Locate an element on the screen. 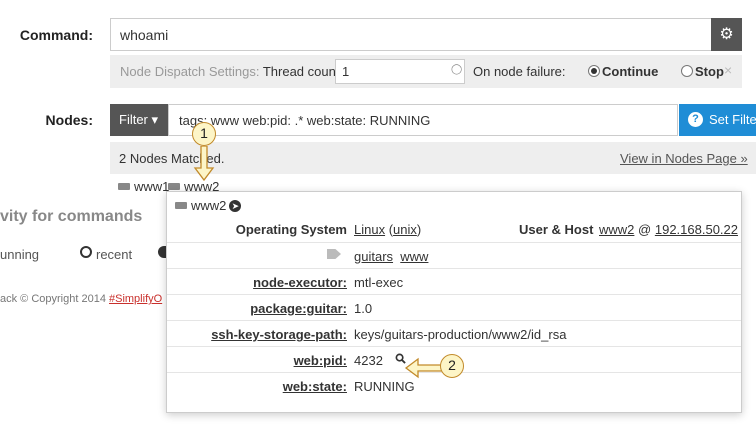 This screenshot has width=756, height=430. callout-2: 2 is located at coordinates (452, 366).